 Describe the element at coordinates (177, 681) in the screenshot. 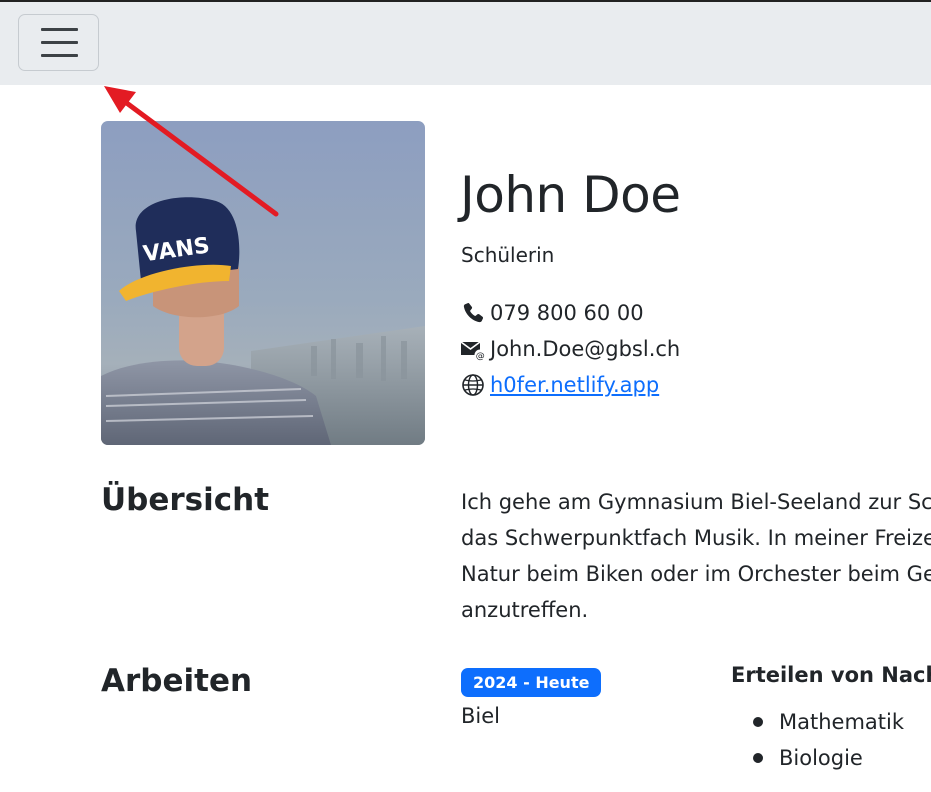

I see `work-heading: Arbeiten` at that location.